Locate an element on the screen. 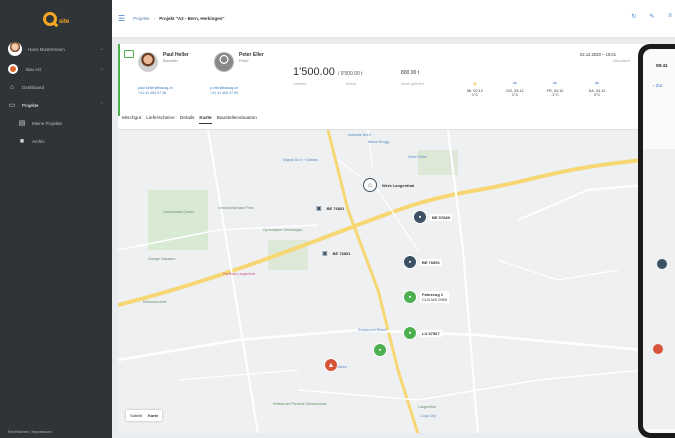 The height and width of the screenshot is (438, 675). marker-label: LU 67567 is located at coordinates (431, 333).